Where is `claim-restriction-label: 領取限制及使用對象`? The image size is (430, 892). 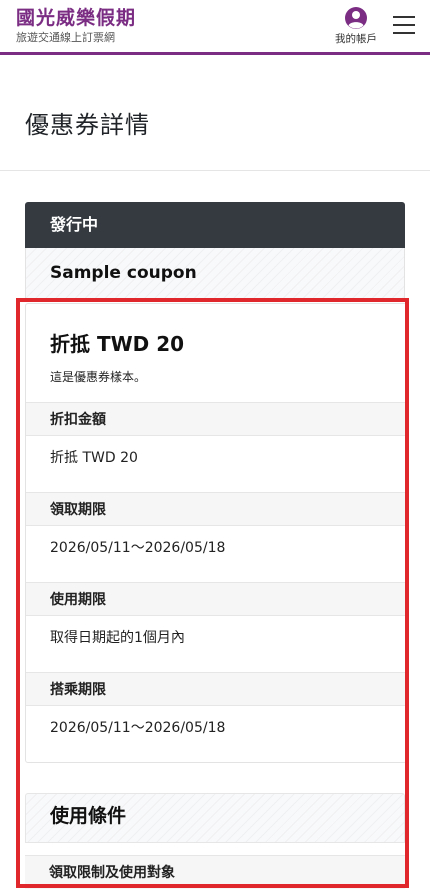 claim-restriction-label: 領取限制及使用對象 is located at coordinates (215, 872).